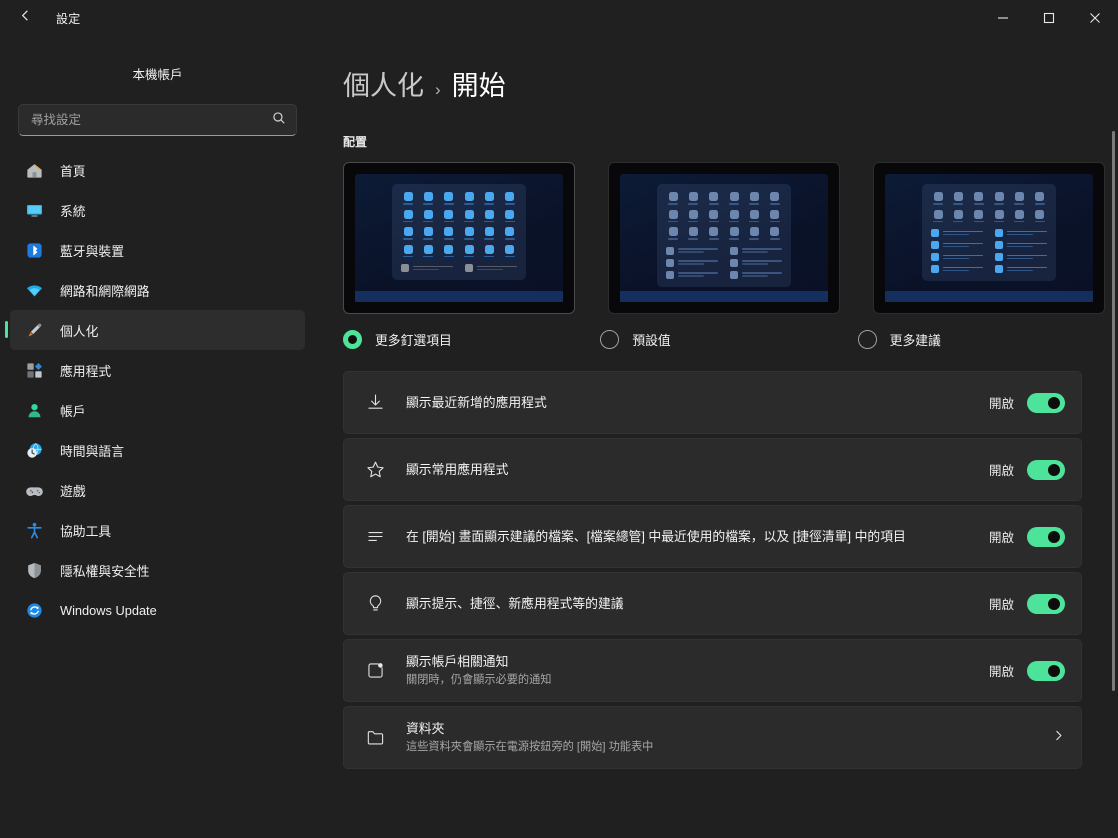 This screenshot has height=838, width=1118. I want to click on sidebar-item-label: 時間與語言, so click(92, 451).